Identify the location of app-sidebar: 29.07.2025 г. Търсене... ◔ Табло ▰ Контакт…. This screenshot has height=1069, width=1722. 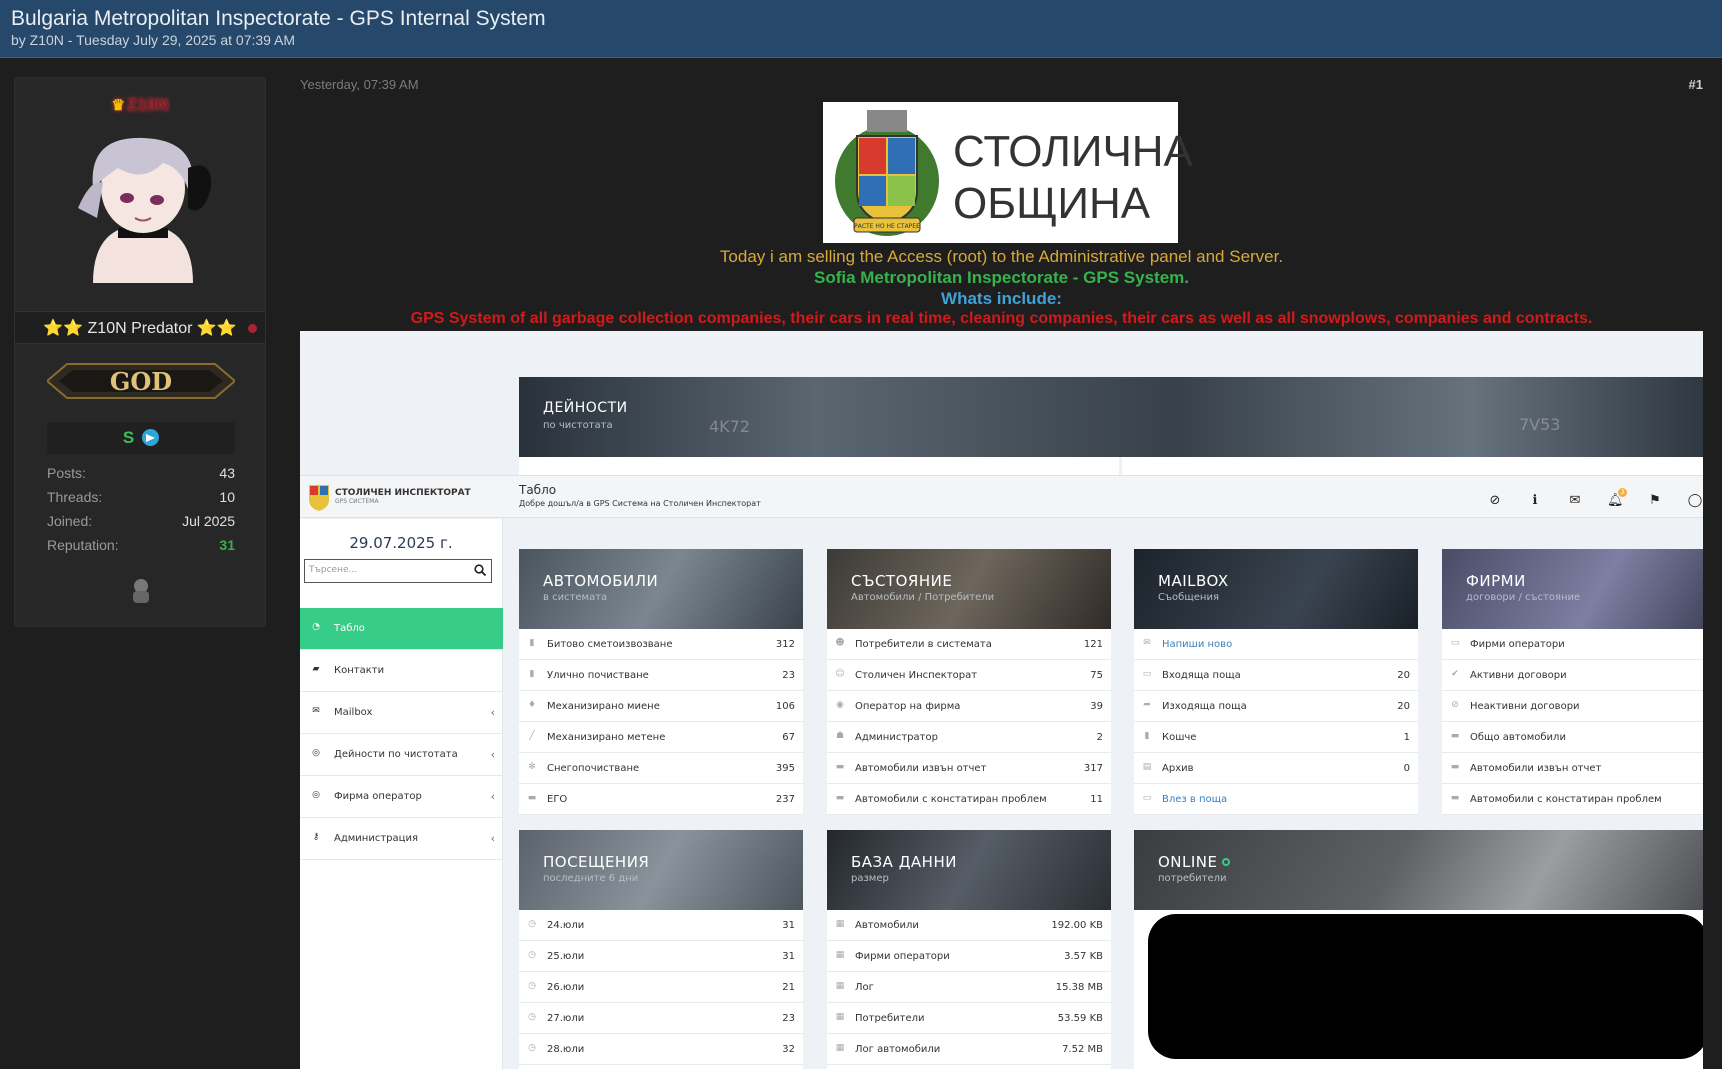
(401, 794).